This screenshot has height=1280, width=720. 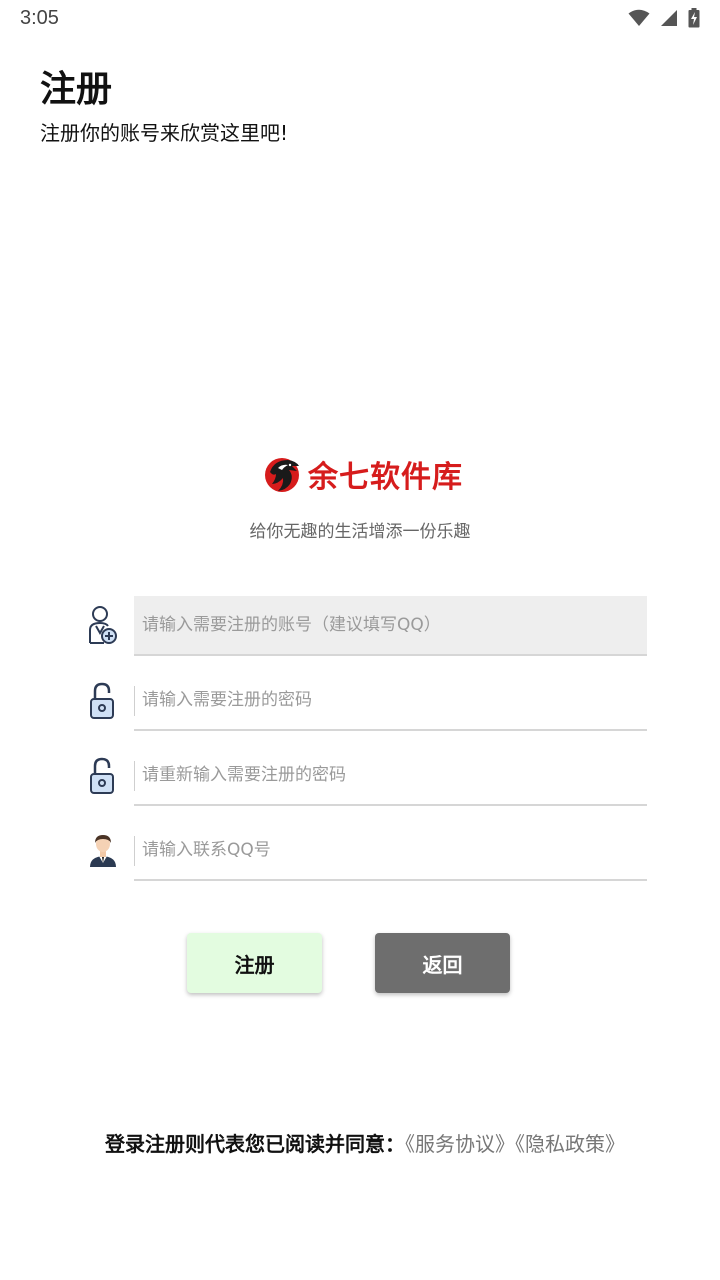 I want to click on confirm-password-field-row, so click(x=367, y=777).